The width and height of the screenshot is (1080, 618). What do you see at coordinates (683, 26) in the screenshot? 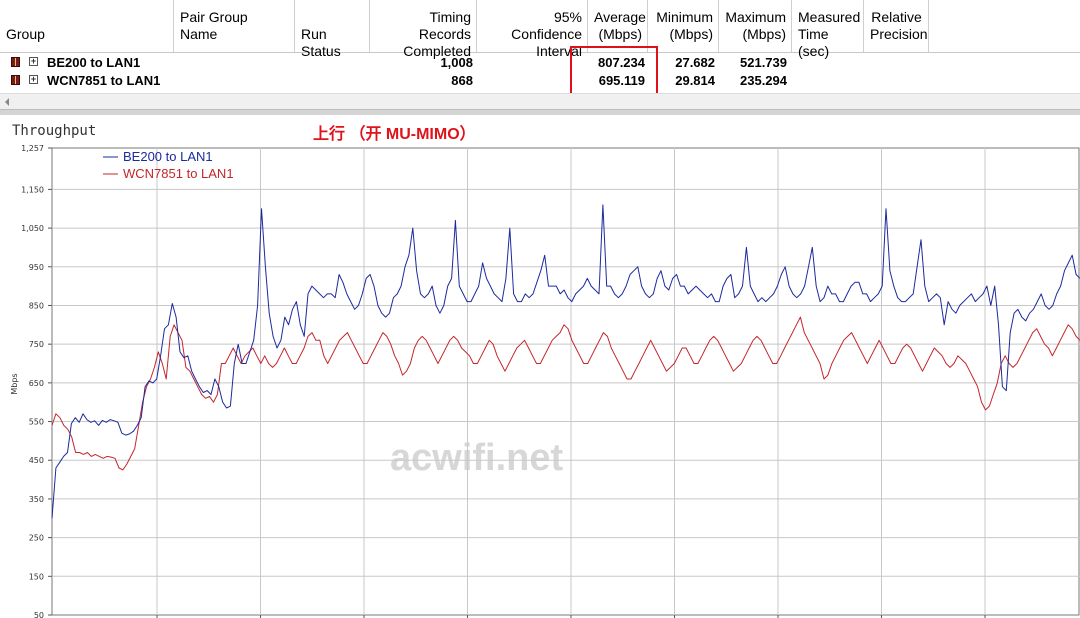
I see `column-header-minimum: Minimum (Mbps)` at bounding box center [683, 26].